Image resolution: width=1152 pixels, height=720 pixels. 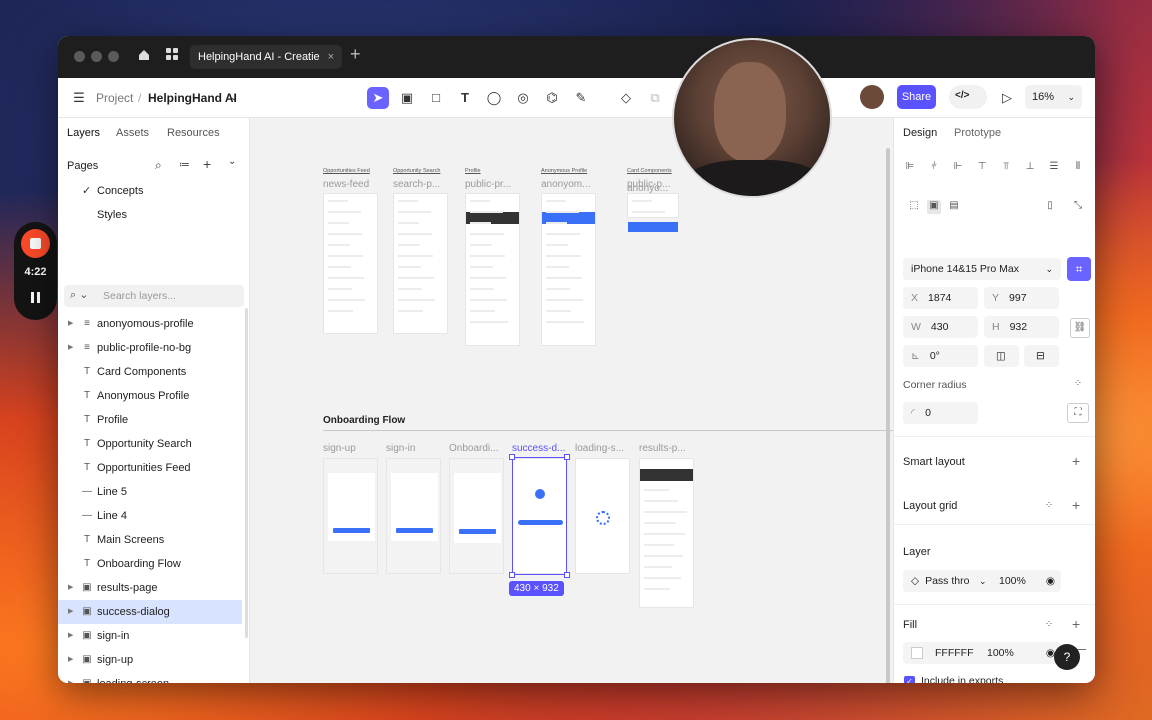 I want to click on orientation-icon: ▯, so click(x=1050, y=207).